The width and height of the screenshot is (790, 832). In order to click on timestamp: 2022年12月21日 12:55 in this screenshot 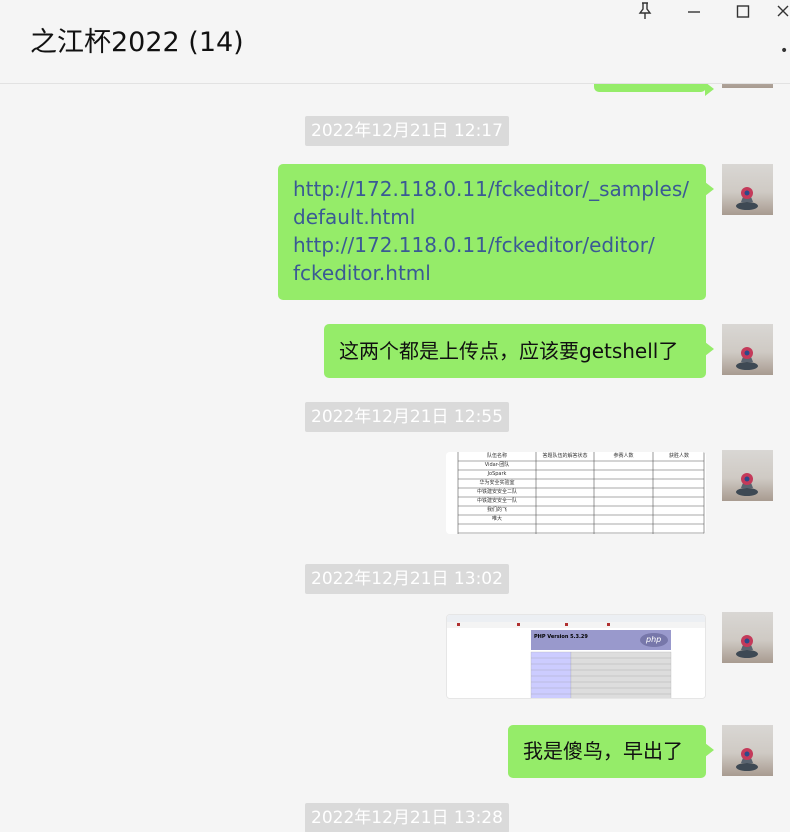, I will do `click(407, 417)`.